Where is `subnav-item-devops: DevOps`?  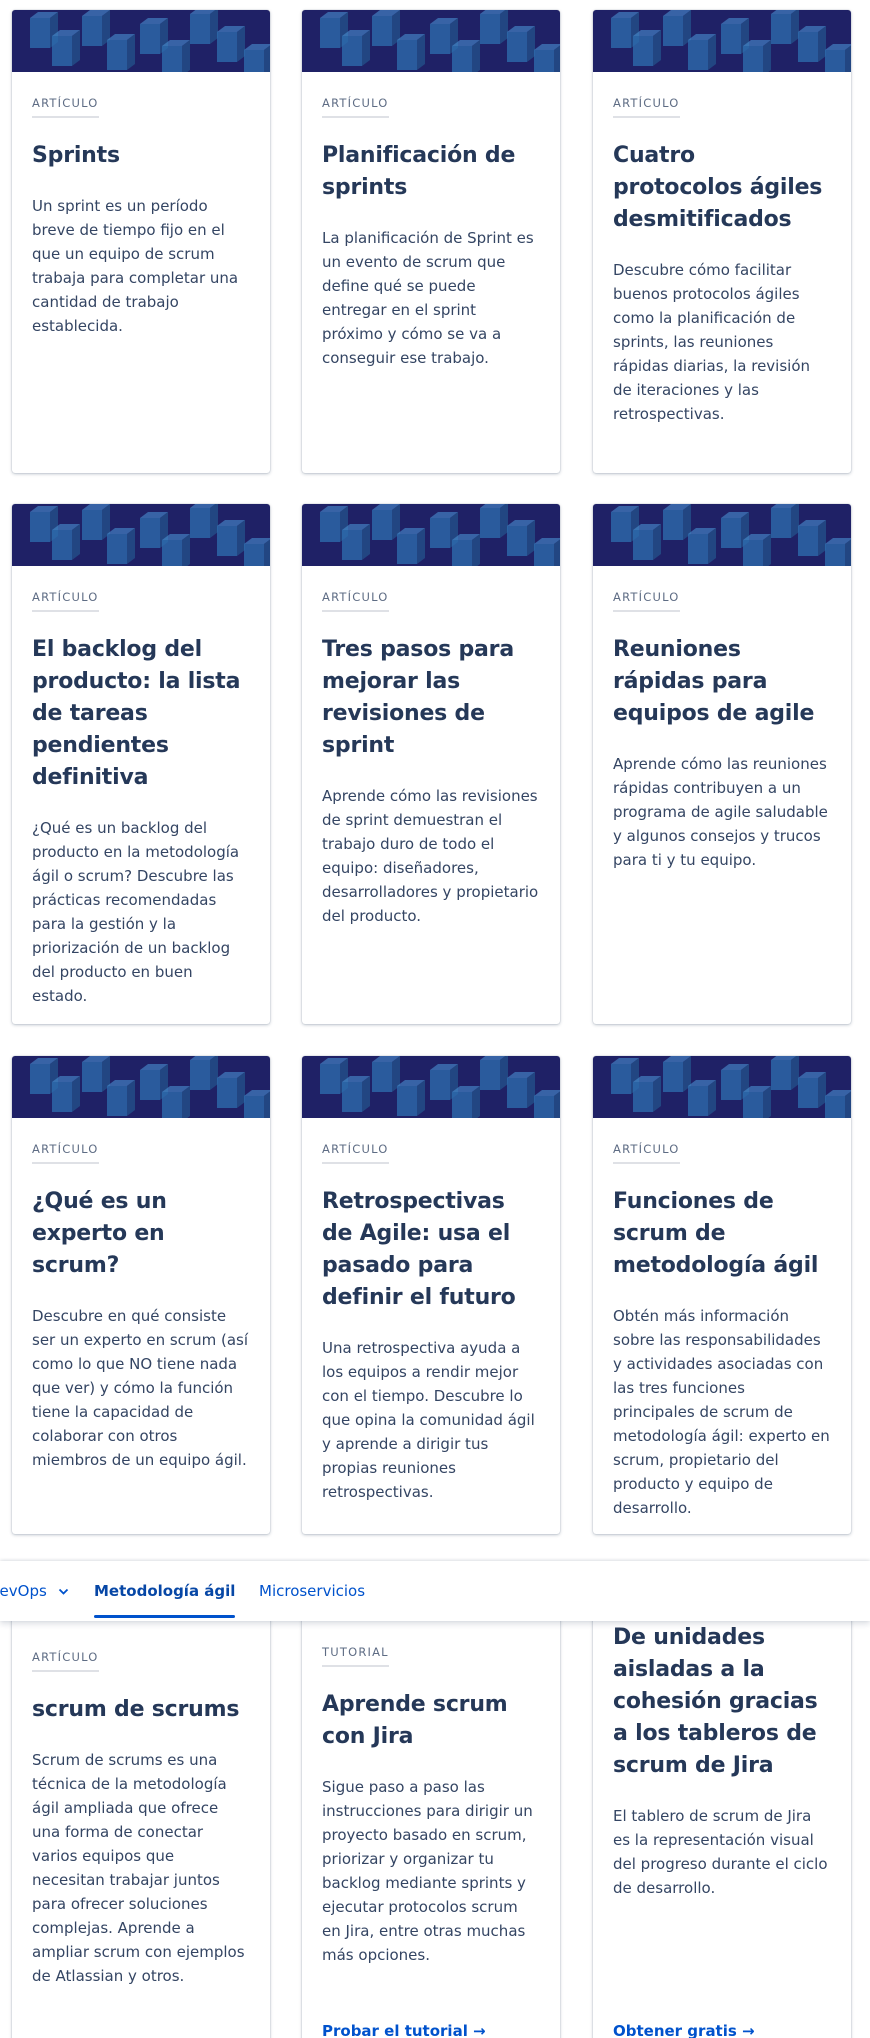
subnav-item-devops: DevOps is located at coordinates (34, 1591).